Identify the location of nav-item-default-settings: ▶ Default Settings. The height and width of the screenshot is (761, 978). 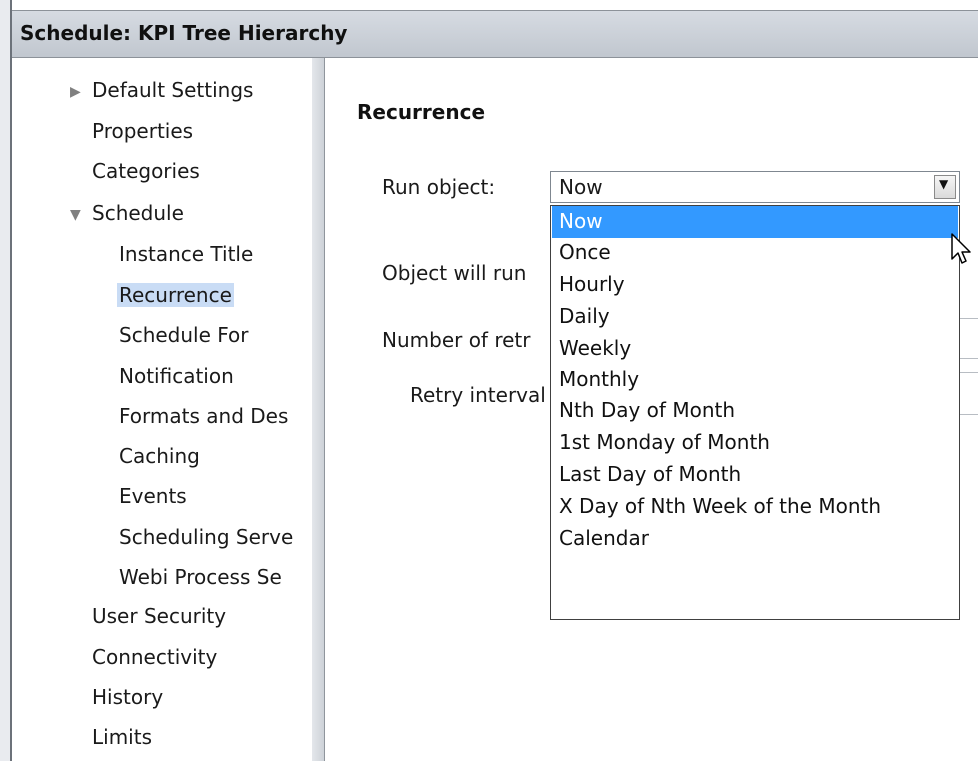
(162, 90).